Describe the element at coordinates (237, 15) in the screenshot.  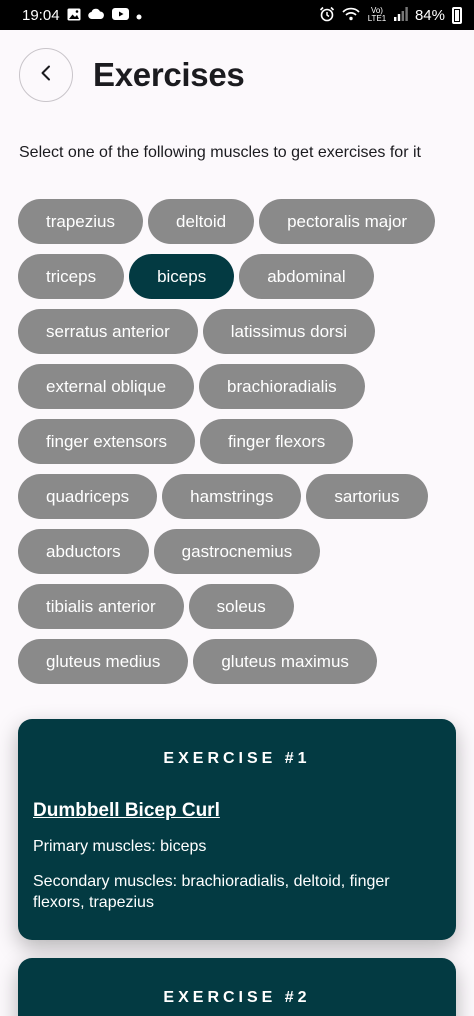
I see `status-bar: 19:04 Vo) LTE1 84%` at that location.